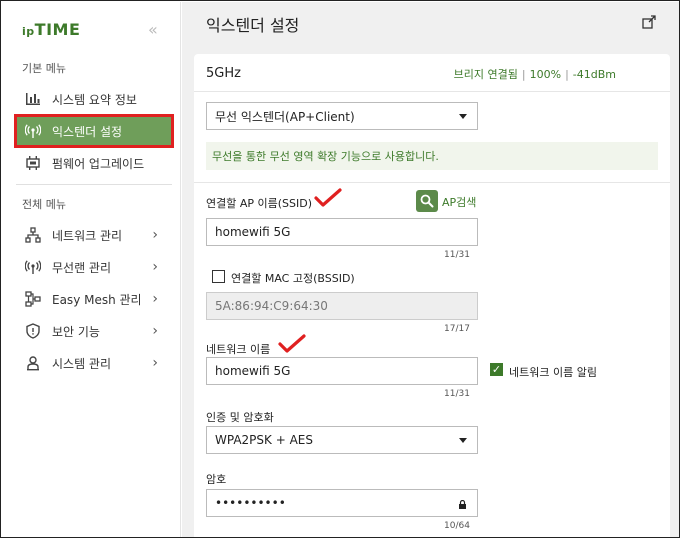 This screenshot has width=680, height=538. I want to click on band-label: 5GHz, so click(223, 73).